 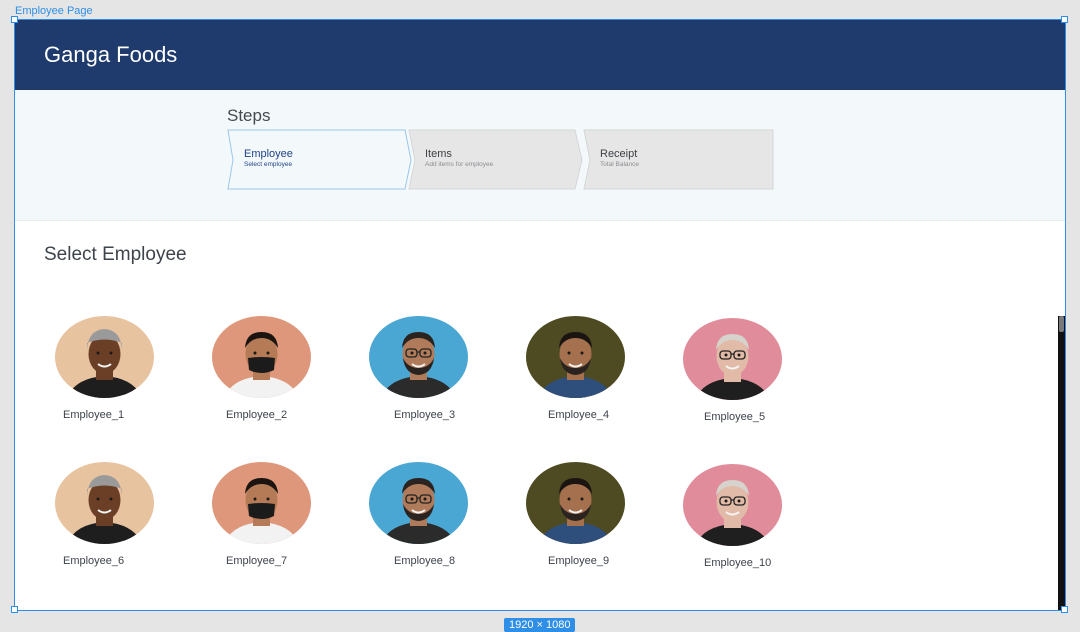 I want to click on step-items-title: Items, so click(x=438, y=154).